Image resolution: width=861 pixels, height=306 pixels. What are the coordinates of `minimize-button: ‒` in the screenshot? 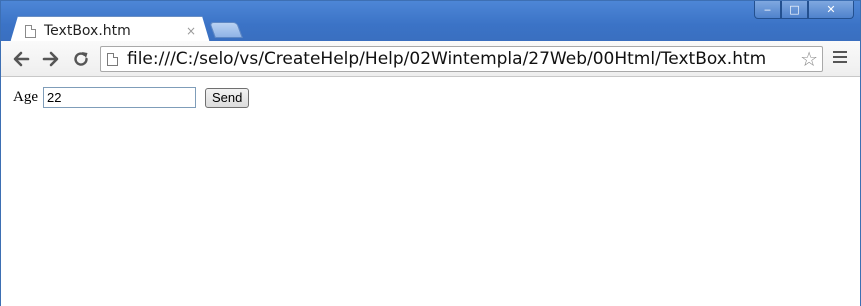 It's located at (767, 10).